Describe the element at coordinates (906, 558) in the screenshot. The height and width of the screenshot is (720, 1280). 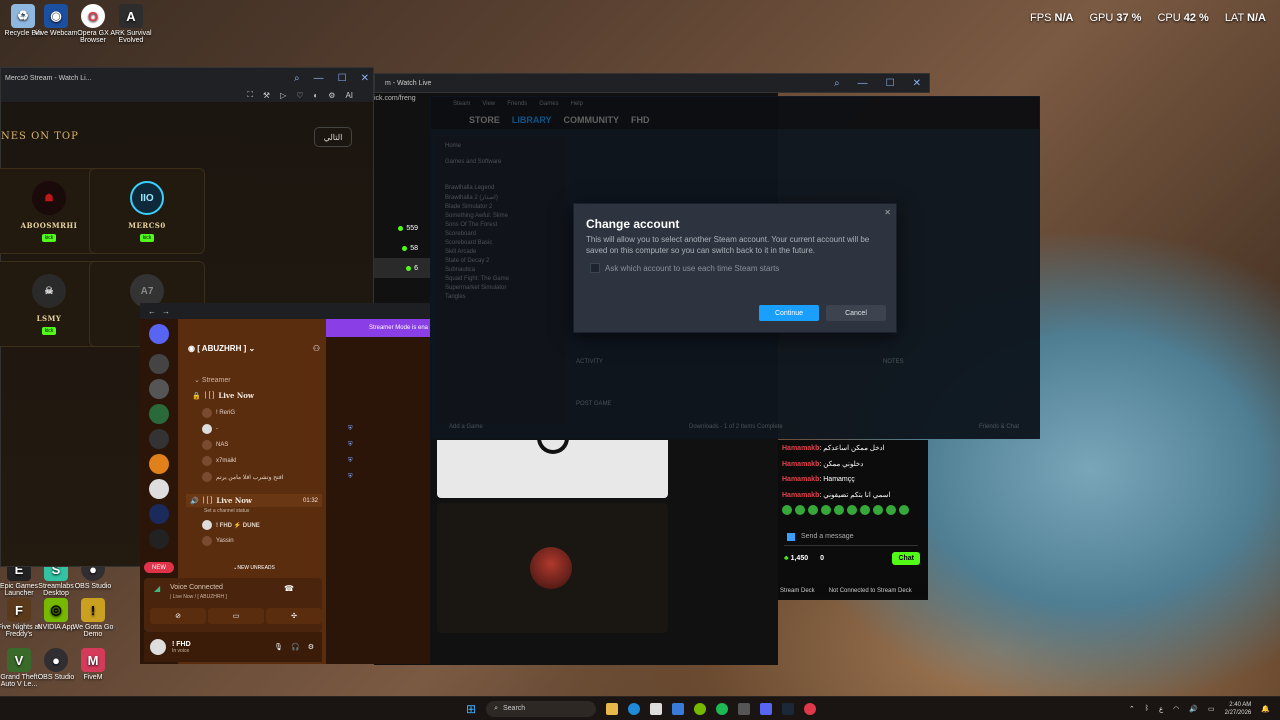
I see `chat-button: Chat` at that location.